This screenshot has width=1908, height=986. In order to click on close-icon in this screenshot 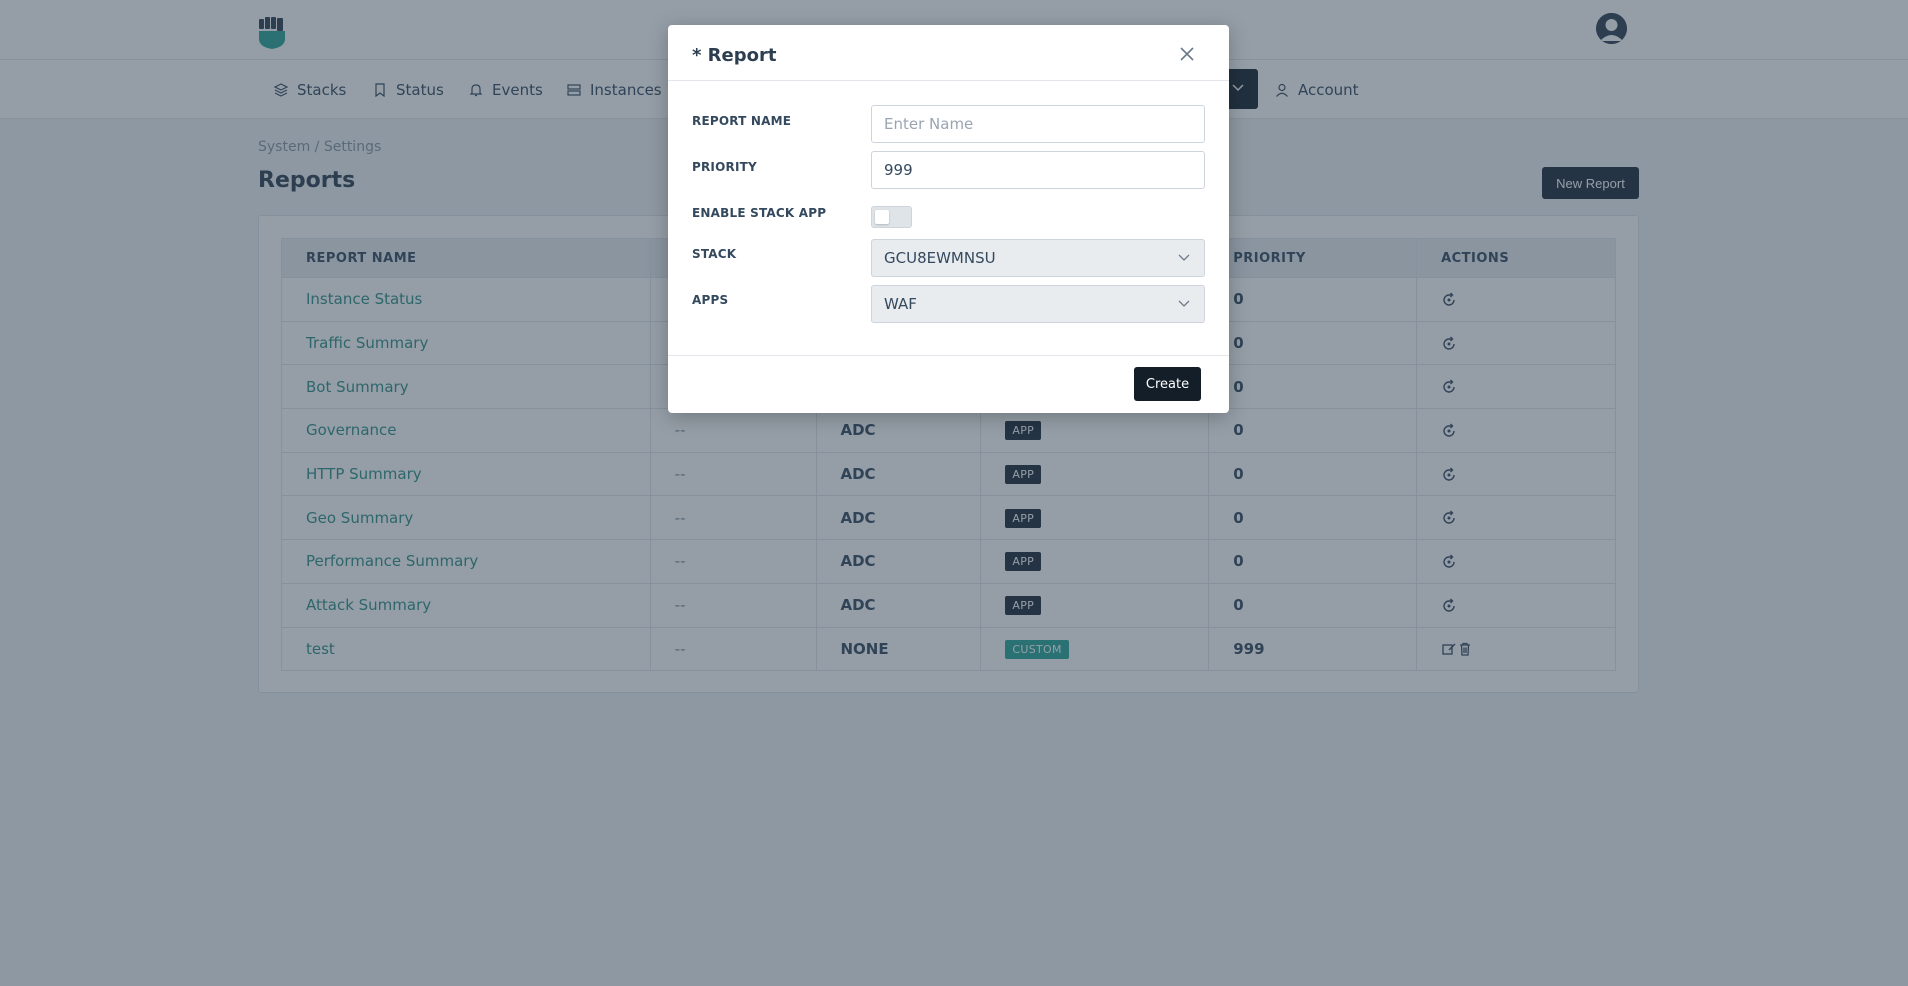, I will do `click(1187, 54)`.